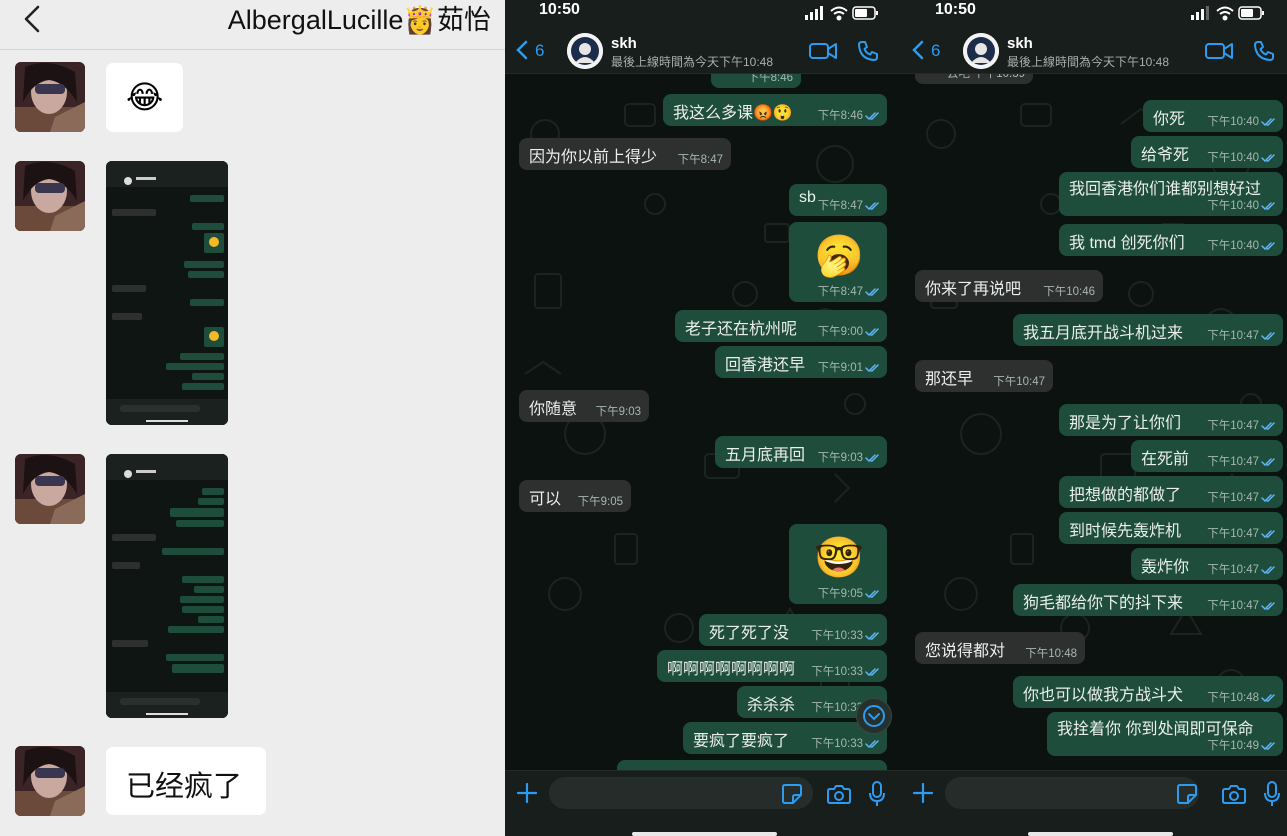 Image resolution: width=1287 pixels, height=836 pixels. What do you see at coordinates (807, 197) in the screenshot?
I see `message-text: sb` at bounding box center [807, 197].